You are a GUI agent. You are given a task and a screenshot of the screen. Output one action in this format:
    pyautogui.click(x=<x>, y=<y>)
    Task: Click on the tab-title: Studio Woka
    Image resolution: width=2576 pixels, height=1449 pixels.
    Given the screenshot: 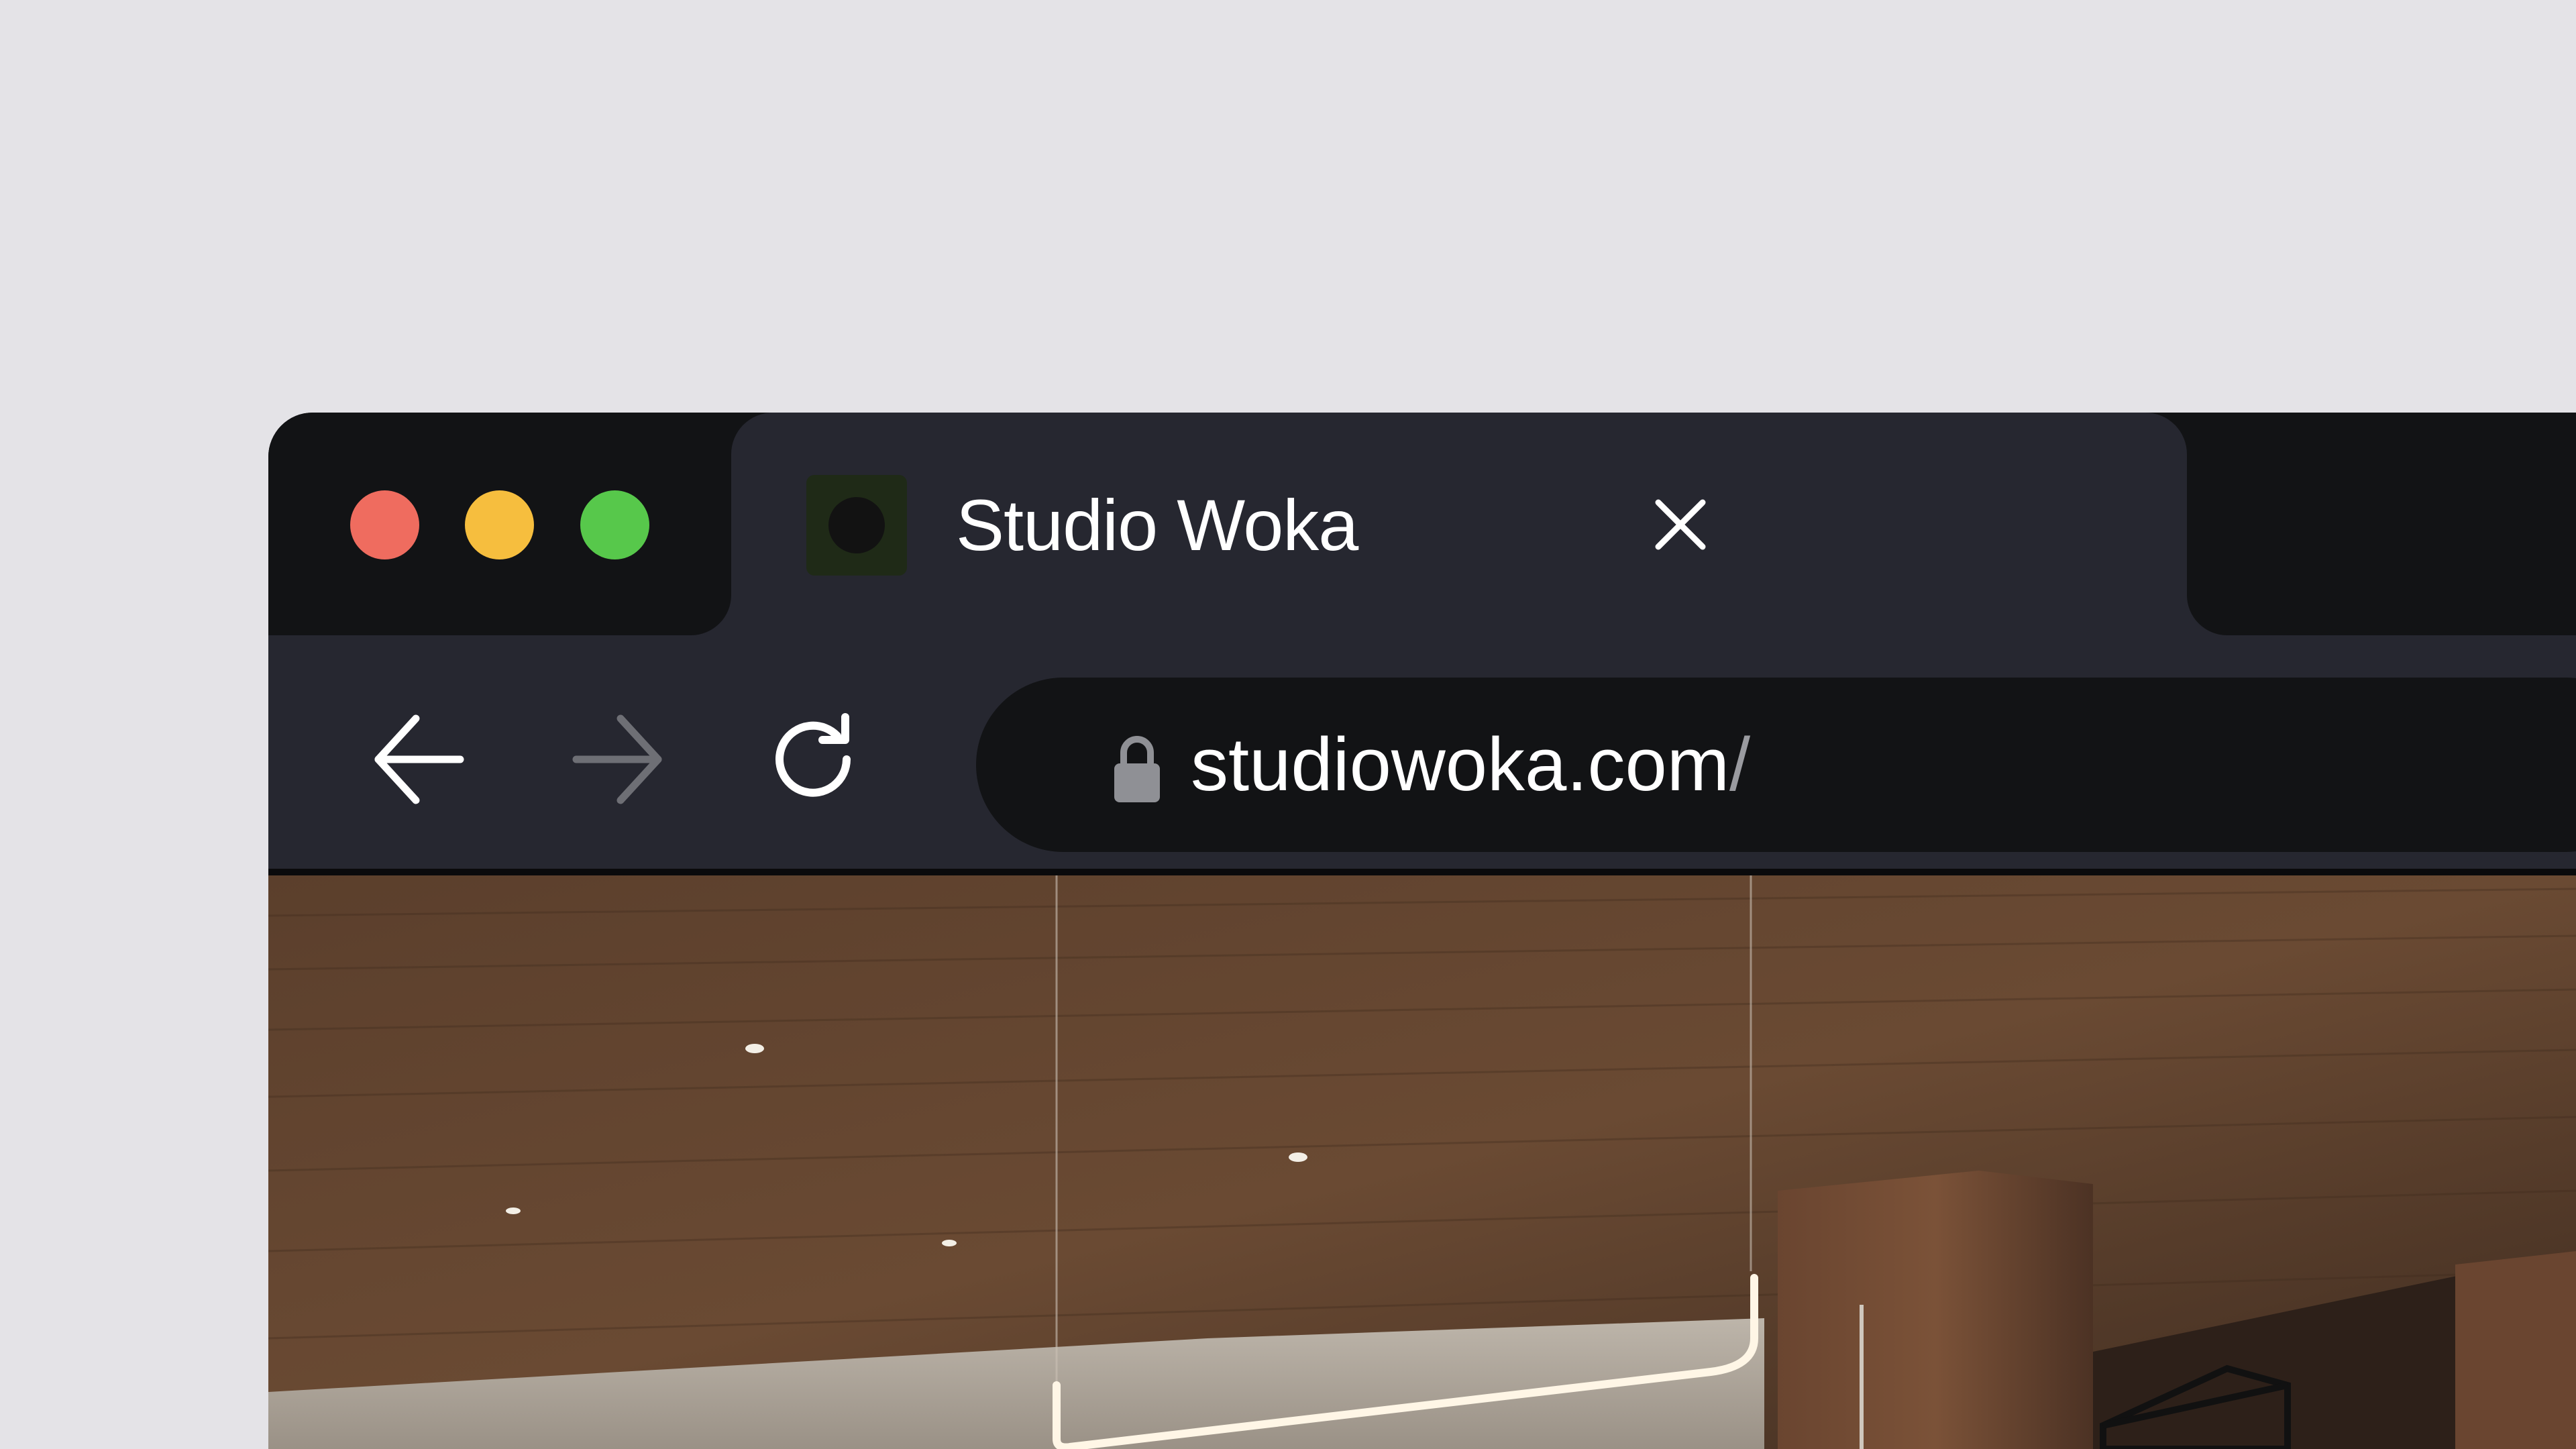 What is the action you would take?
    pyautogui.click(x=1157, y=525)
    